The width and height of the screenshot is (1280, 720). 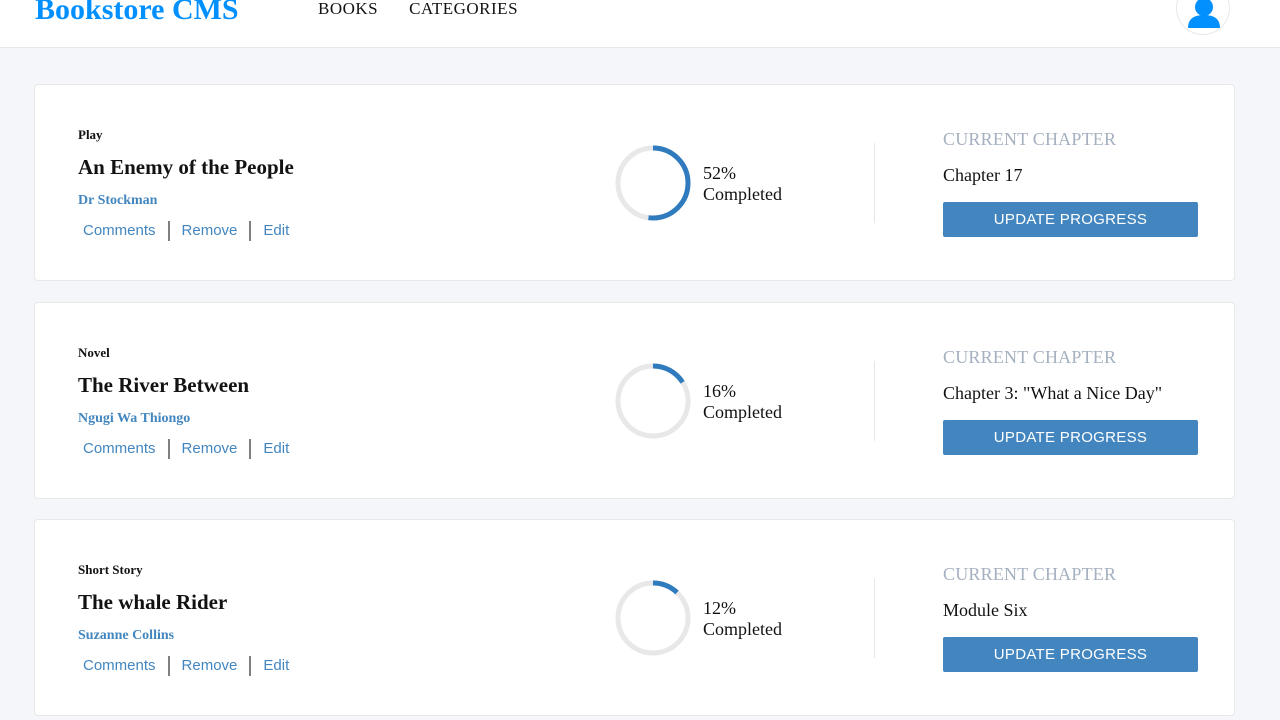 I want to click on progress-text: 12% Completed, so click(x=742, y=619).